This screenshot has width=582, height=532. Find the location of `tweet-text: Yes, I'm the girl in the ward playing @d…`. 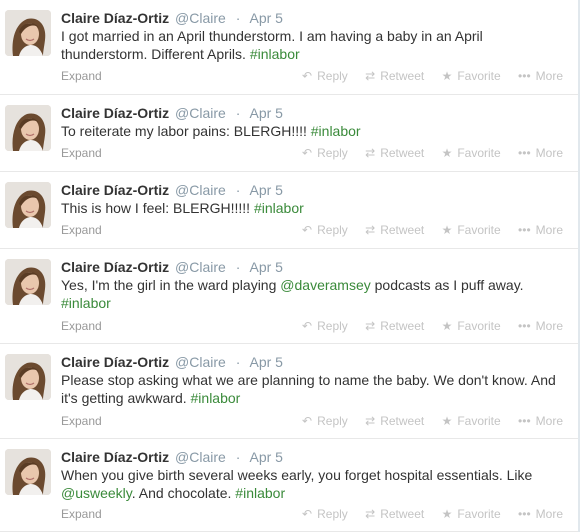

tweet-text: Yes, I'm the girl in the ward playing @d… is located at coordinates (314, 294).